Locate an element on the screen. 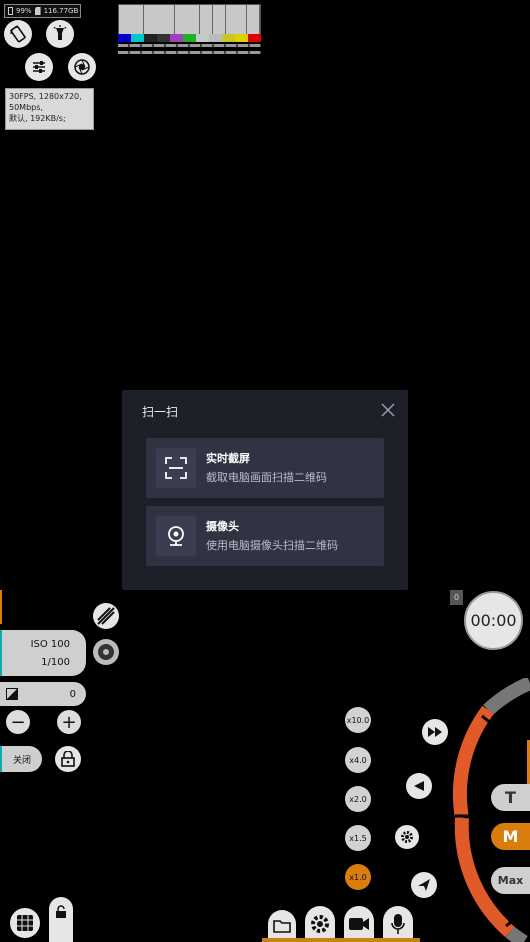 This screenshot has height=942, width=530. video-camera-icon is located at coordinates (359, 924).